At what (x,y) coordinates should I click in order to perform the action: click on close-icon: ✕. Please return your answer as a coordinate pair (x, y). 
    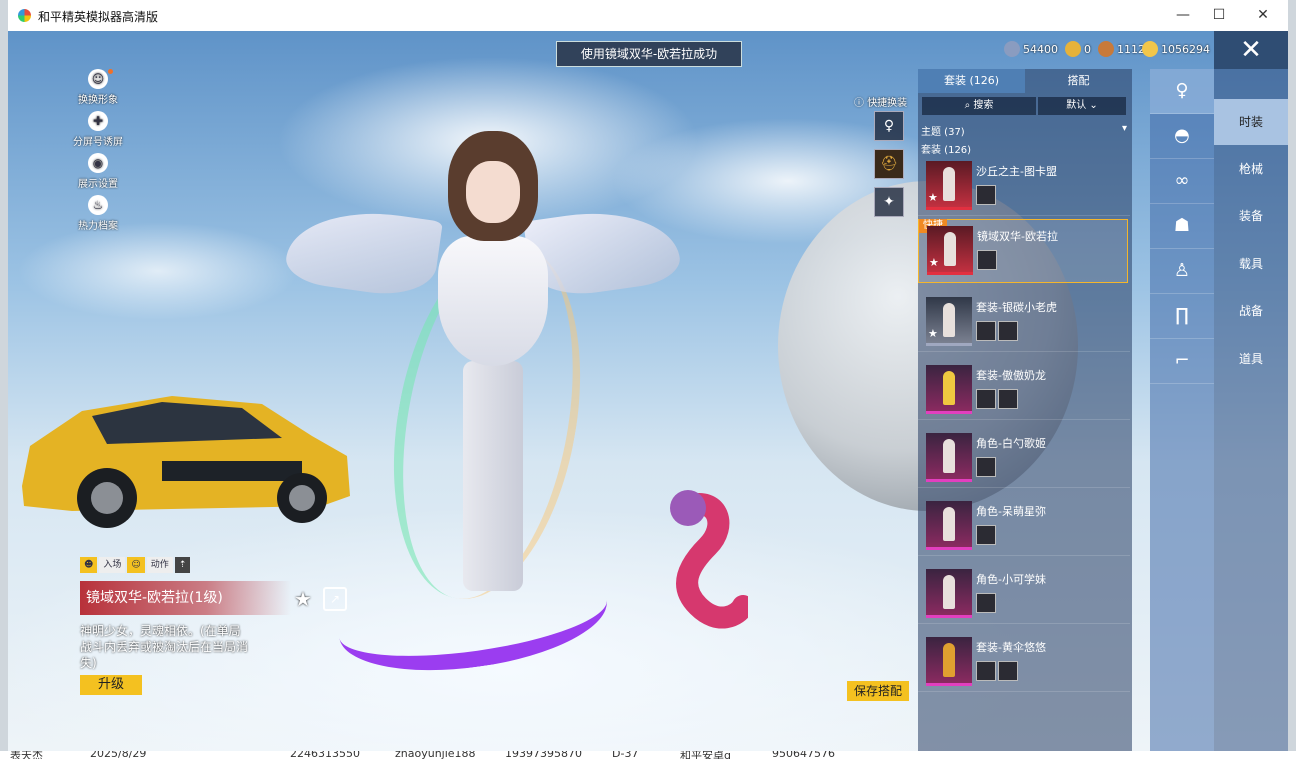
    Looking at the image, I should click on (1251, 50).